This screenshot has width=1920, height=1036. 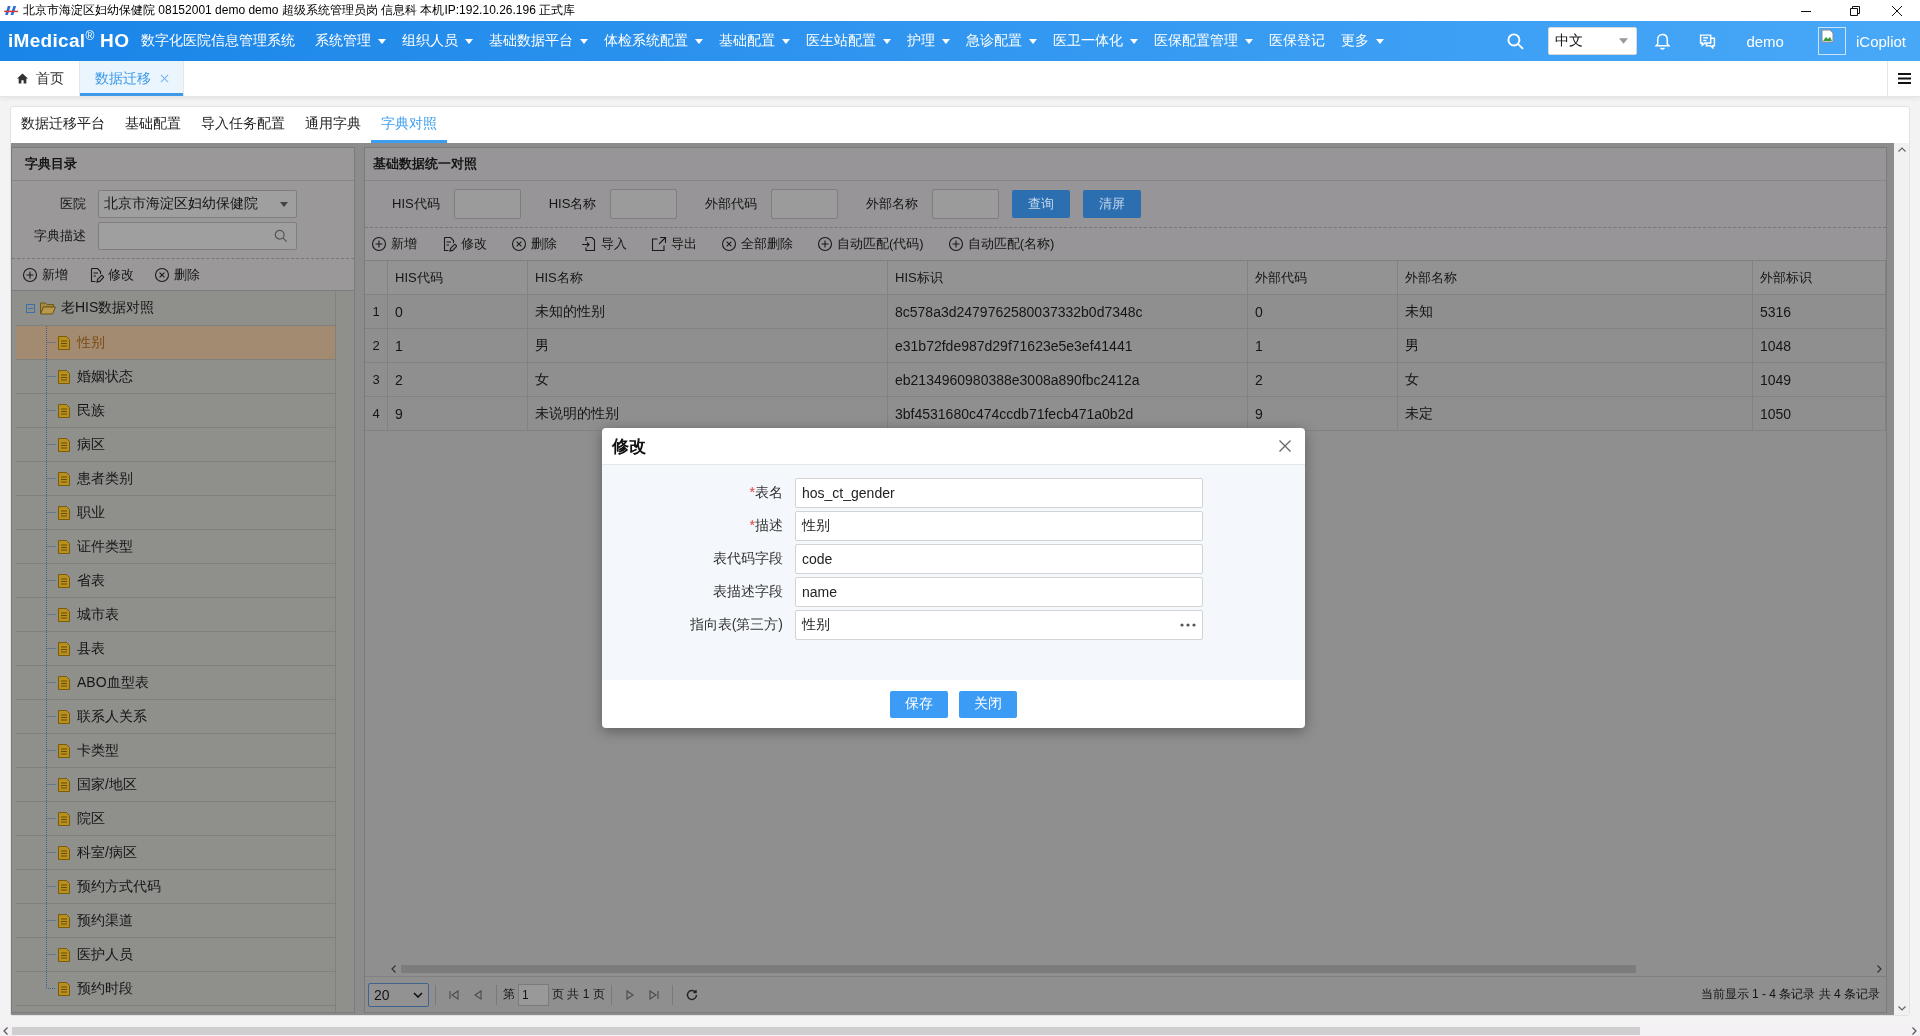 What do you see at coordinates (919, 704) in the screenshot?
I see `save-button: 保存` at bounding box center [919, 704].